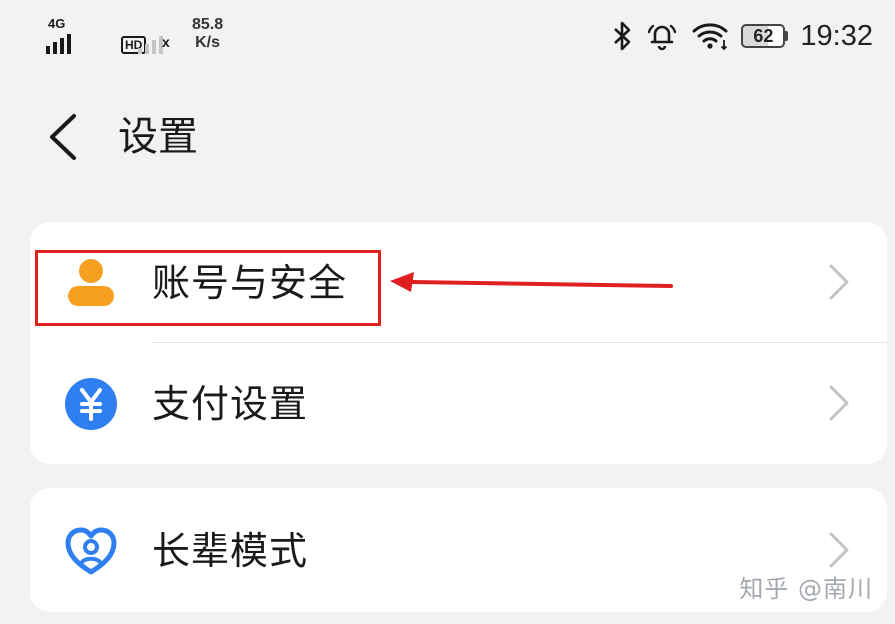 The height and width of the screenshot is (624, 895). Describe the element at coordinates (208, 42) in the screenshot. I see `speed-unit: K/s` at that location.